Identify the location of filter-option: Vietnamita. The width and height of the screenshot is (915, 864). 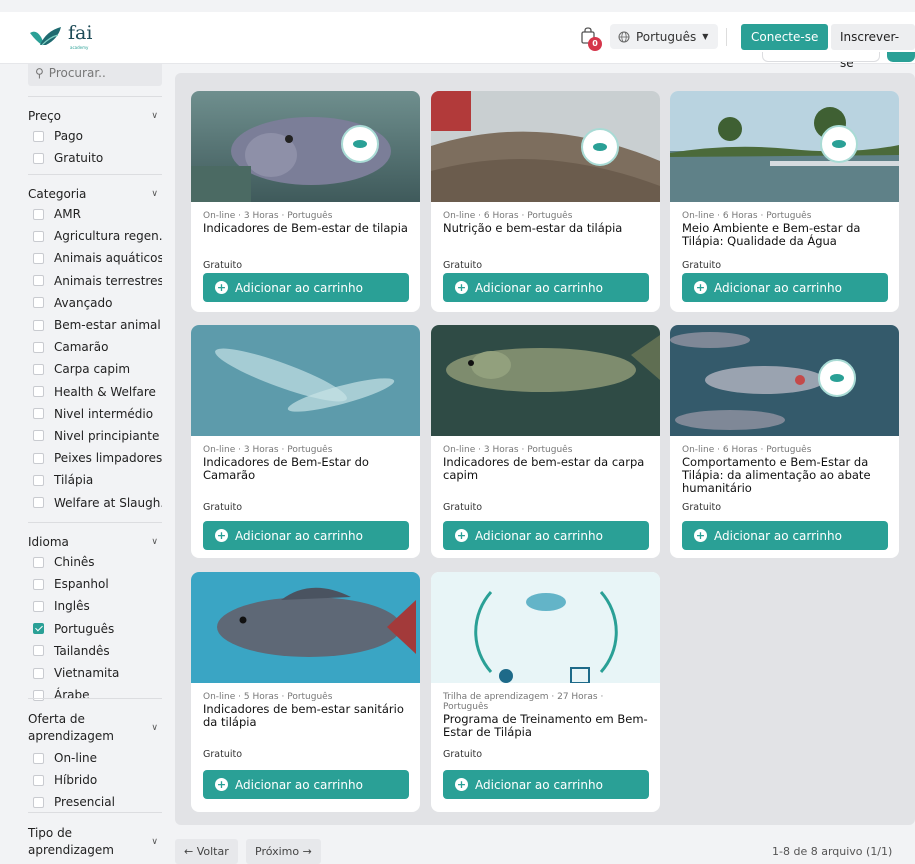
(95, 673).